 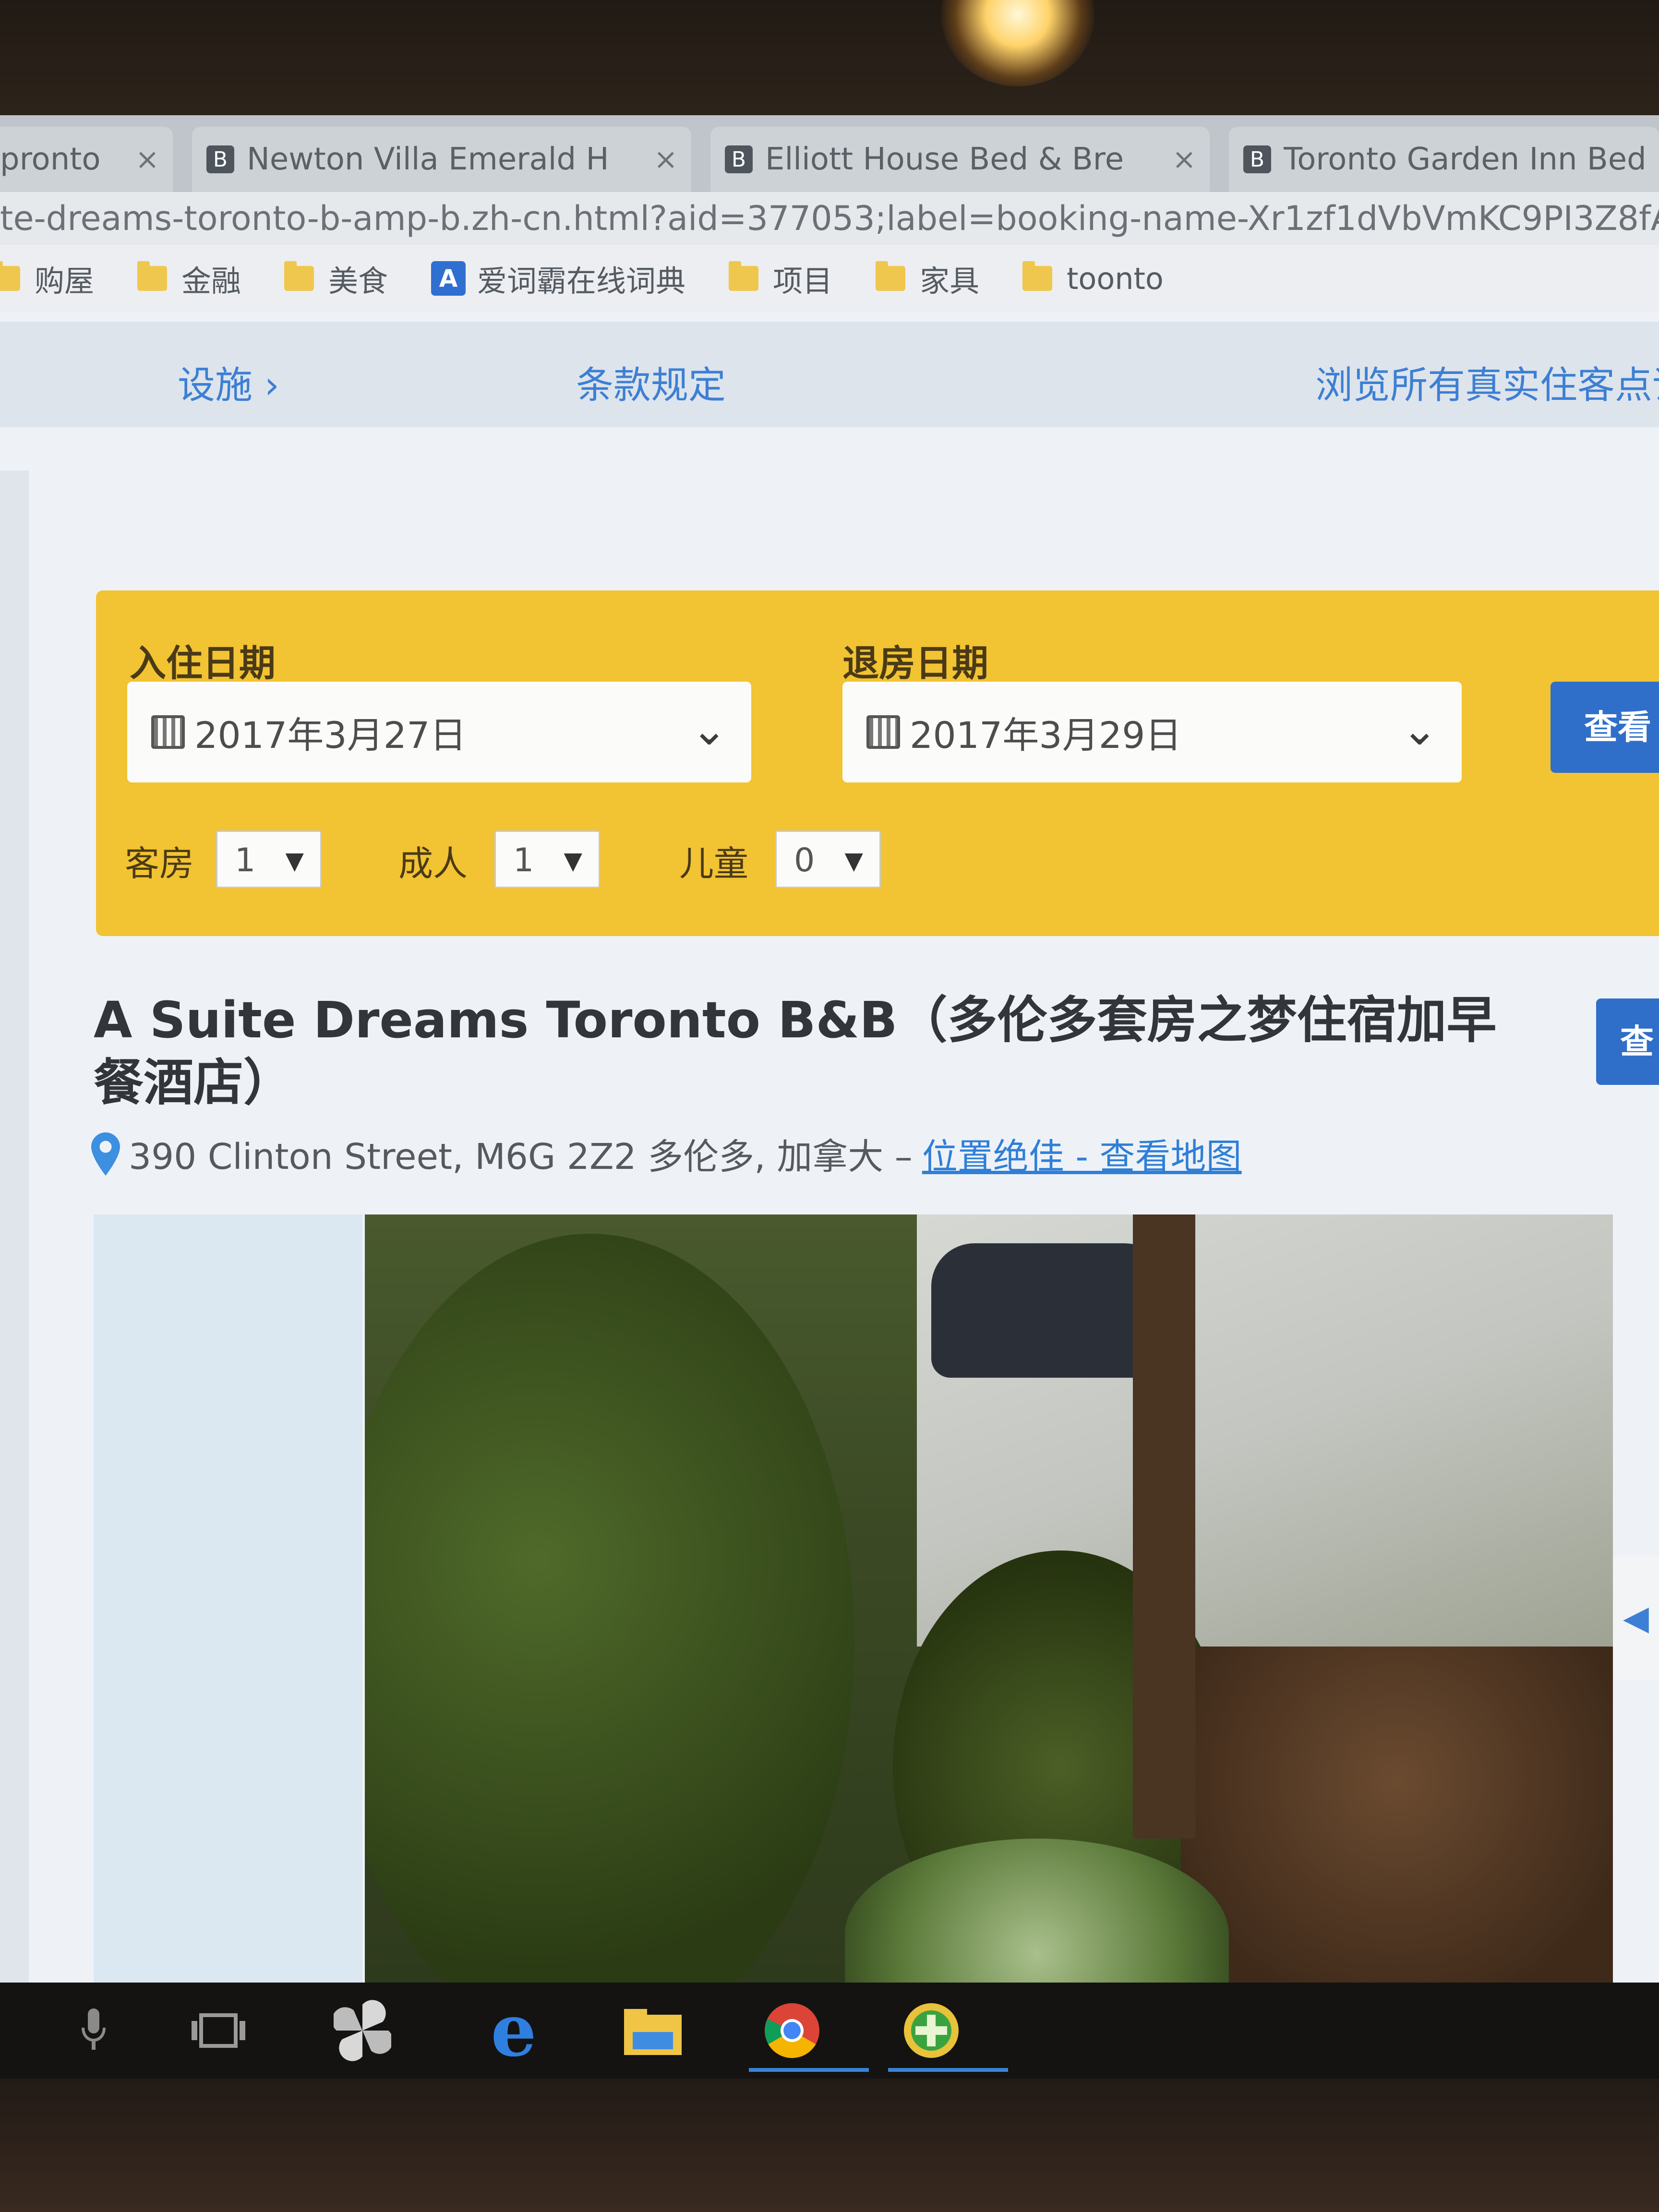 I want to click on chrome-icon, so click(x=809, y=2037).